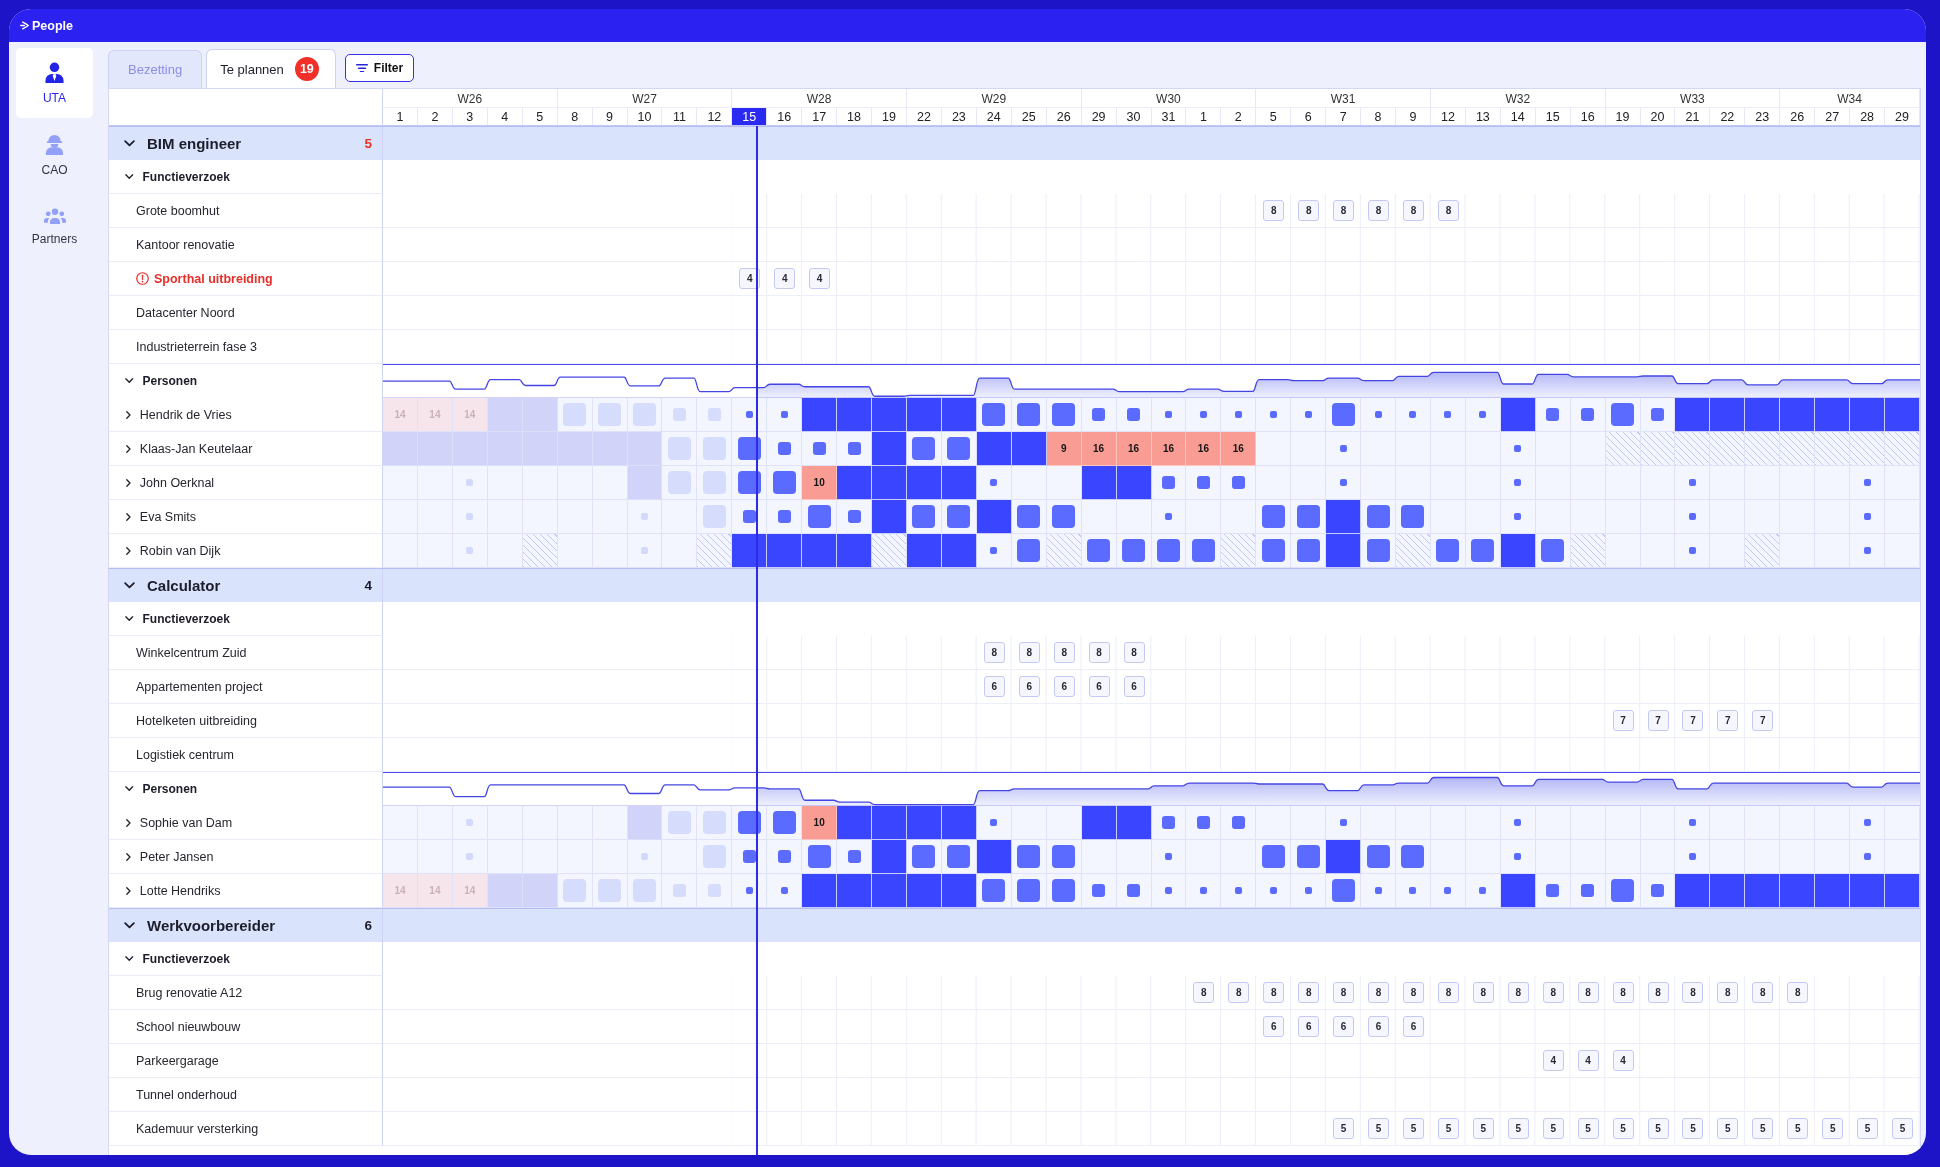 The height and width of the screenshot is (1167, 1940). What do you see at coordinates (306, 69) in the screenshot?
I see `count-badge: 19` at bounding box center [306, 69].